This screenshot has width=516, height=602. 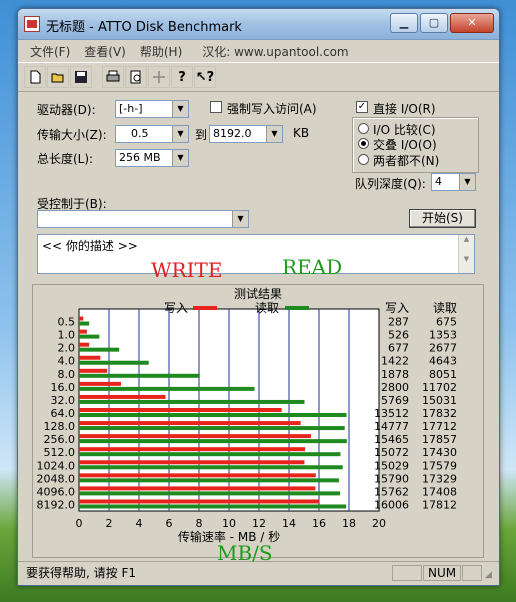 I want to click on kb-label: KB, so click(x=301, y=133).